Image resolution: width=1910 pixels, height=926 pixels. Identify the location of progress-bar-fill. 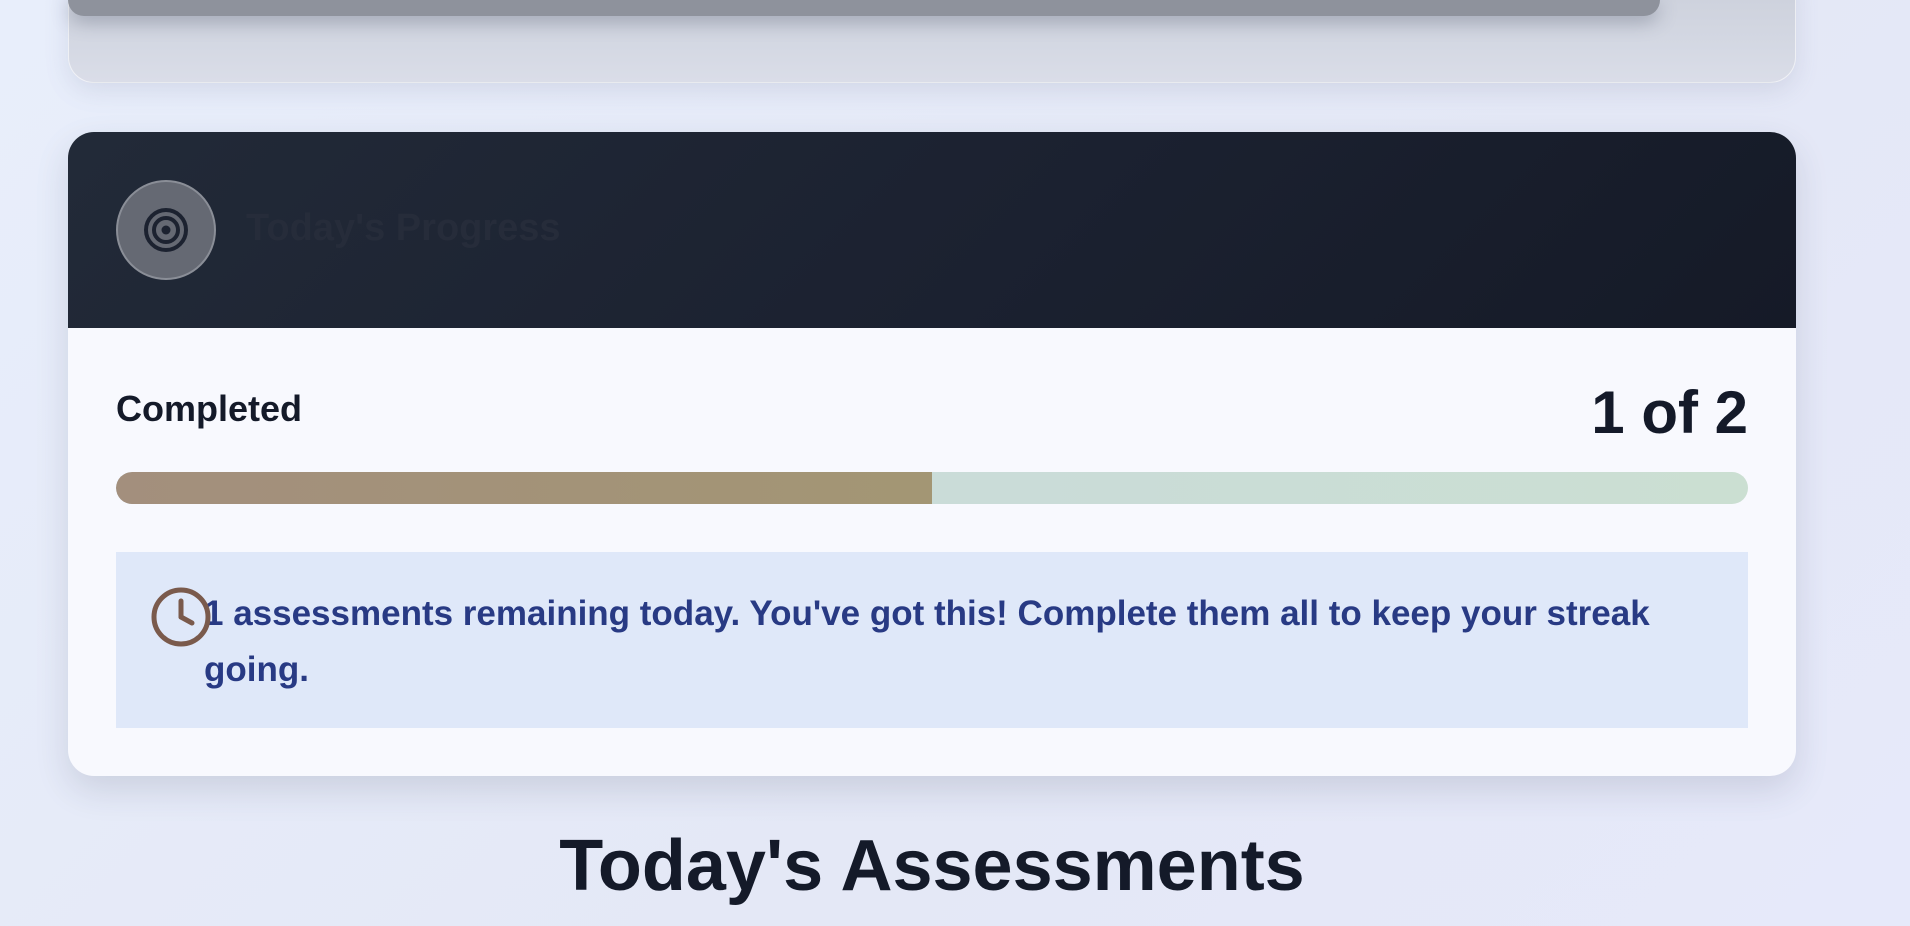
(524, 488).